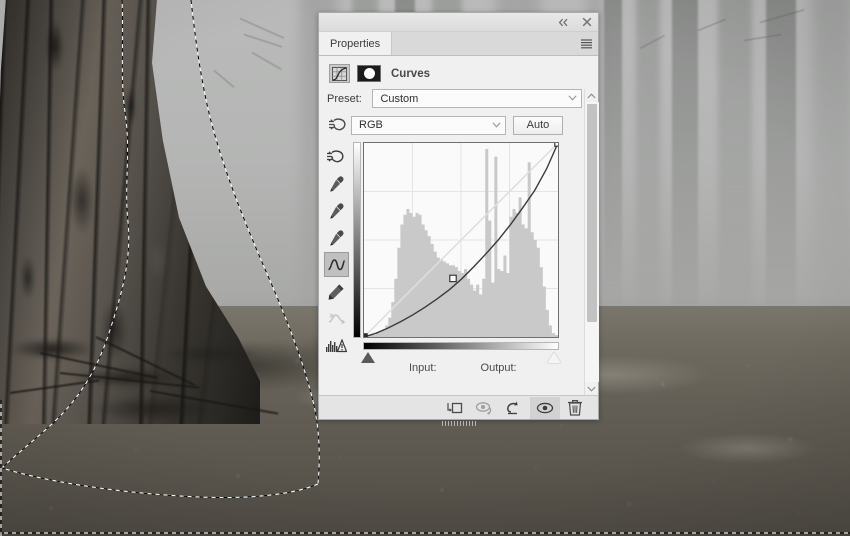 The height and width of the screenshot is (536, 850). Describe the element at coordinates (344, 98) in the screenshot. I see `preset-label: Preset:` at that location.